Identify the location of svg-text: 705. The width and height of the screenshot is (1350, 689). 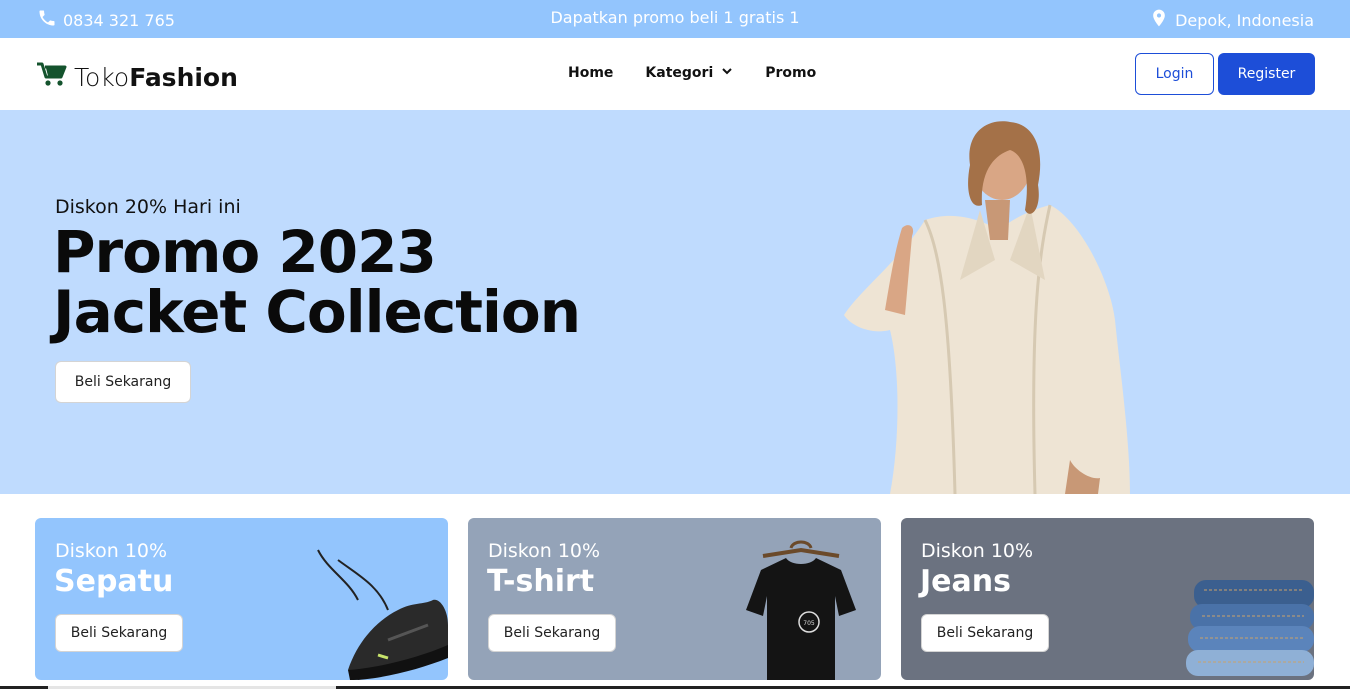
(809, 623).